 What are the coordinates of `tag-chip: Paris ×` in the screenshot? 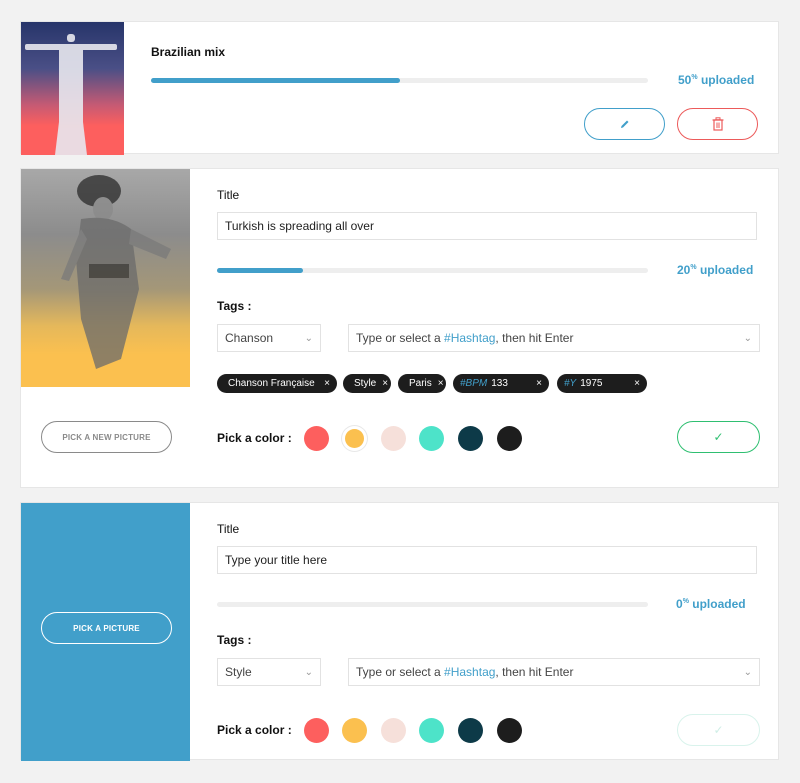 It's located at (422, 383).